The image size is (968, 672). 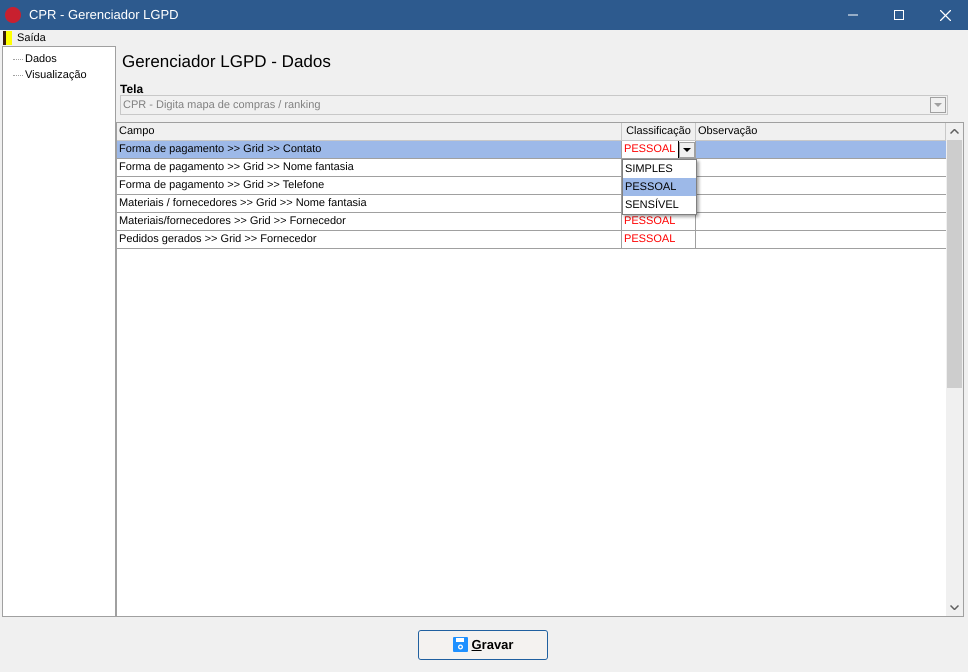 What do you see at coordinates (131, 87) in the screenshot?
I see `field-label: Tela` at bounding box center [131, 87].